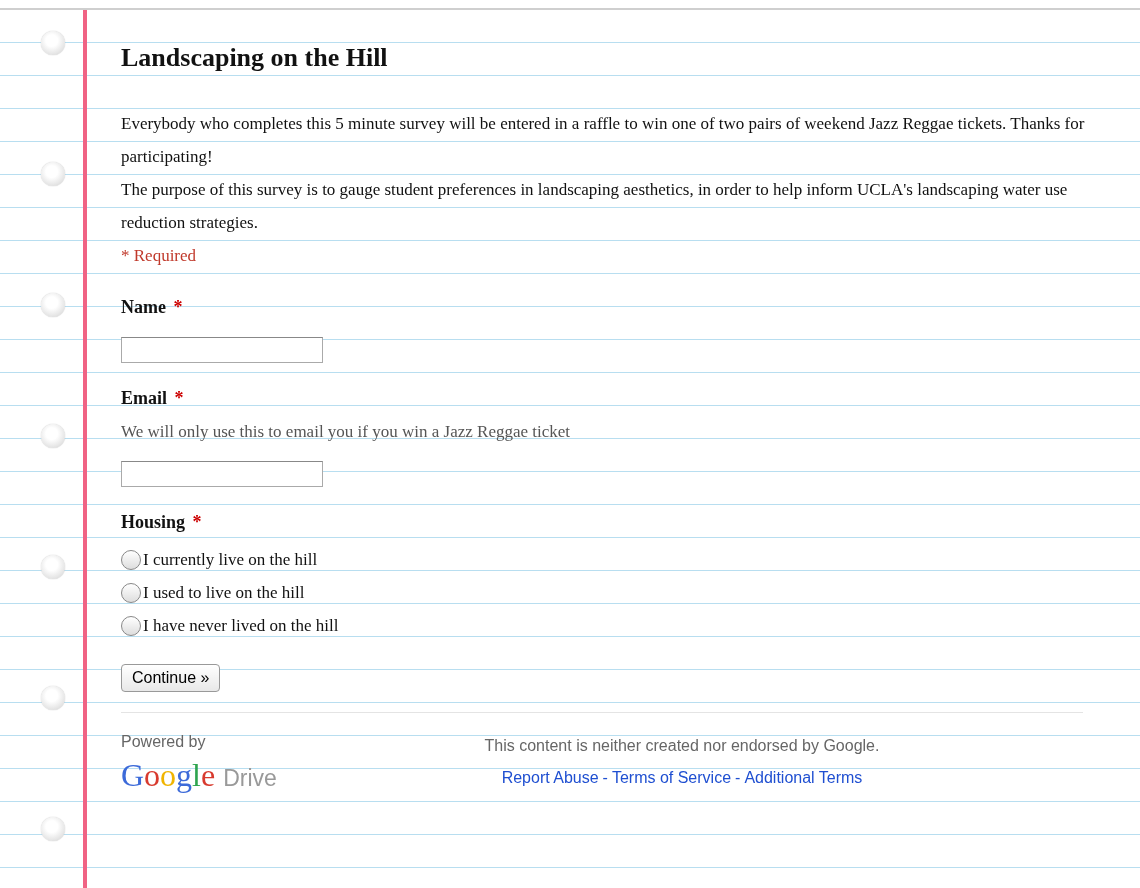 Image resolution: width=1140 pixels, height=888 pixels. I want to click on footer-link: Terms of Service, so click(671, 778).